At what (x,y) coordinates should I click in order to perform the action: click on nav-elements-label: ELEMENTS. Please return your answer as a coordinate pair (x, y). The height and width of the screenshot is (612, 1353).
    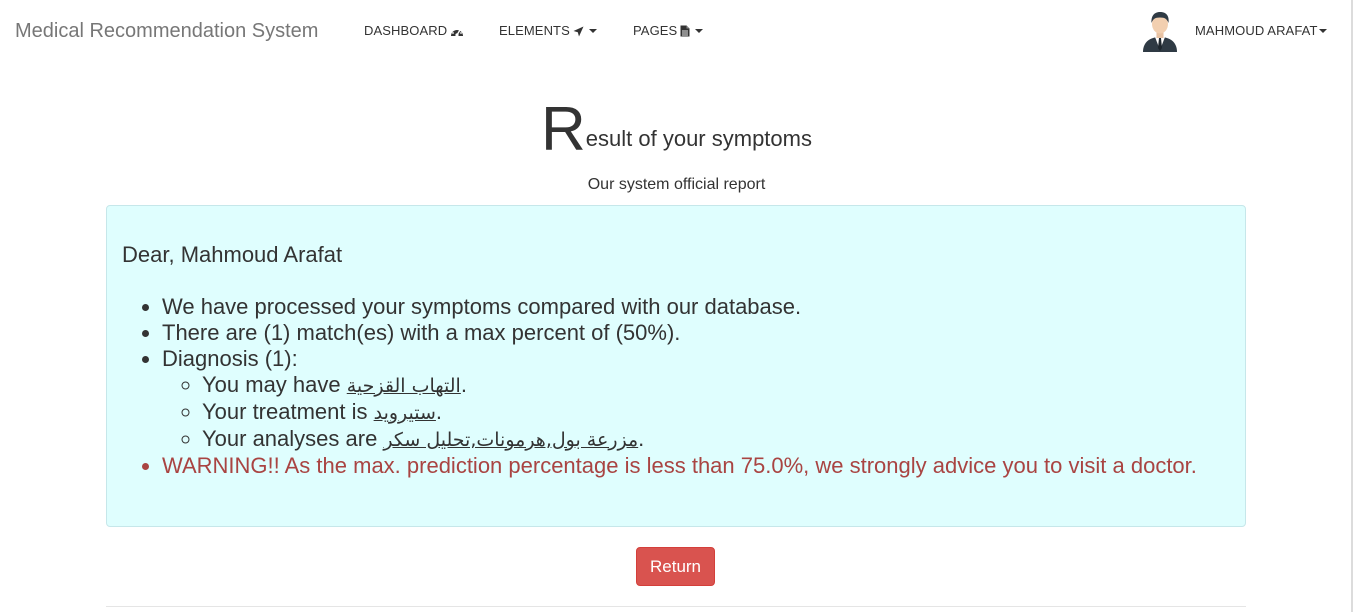
    Looking at the image, I should click on (534, 30).